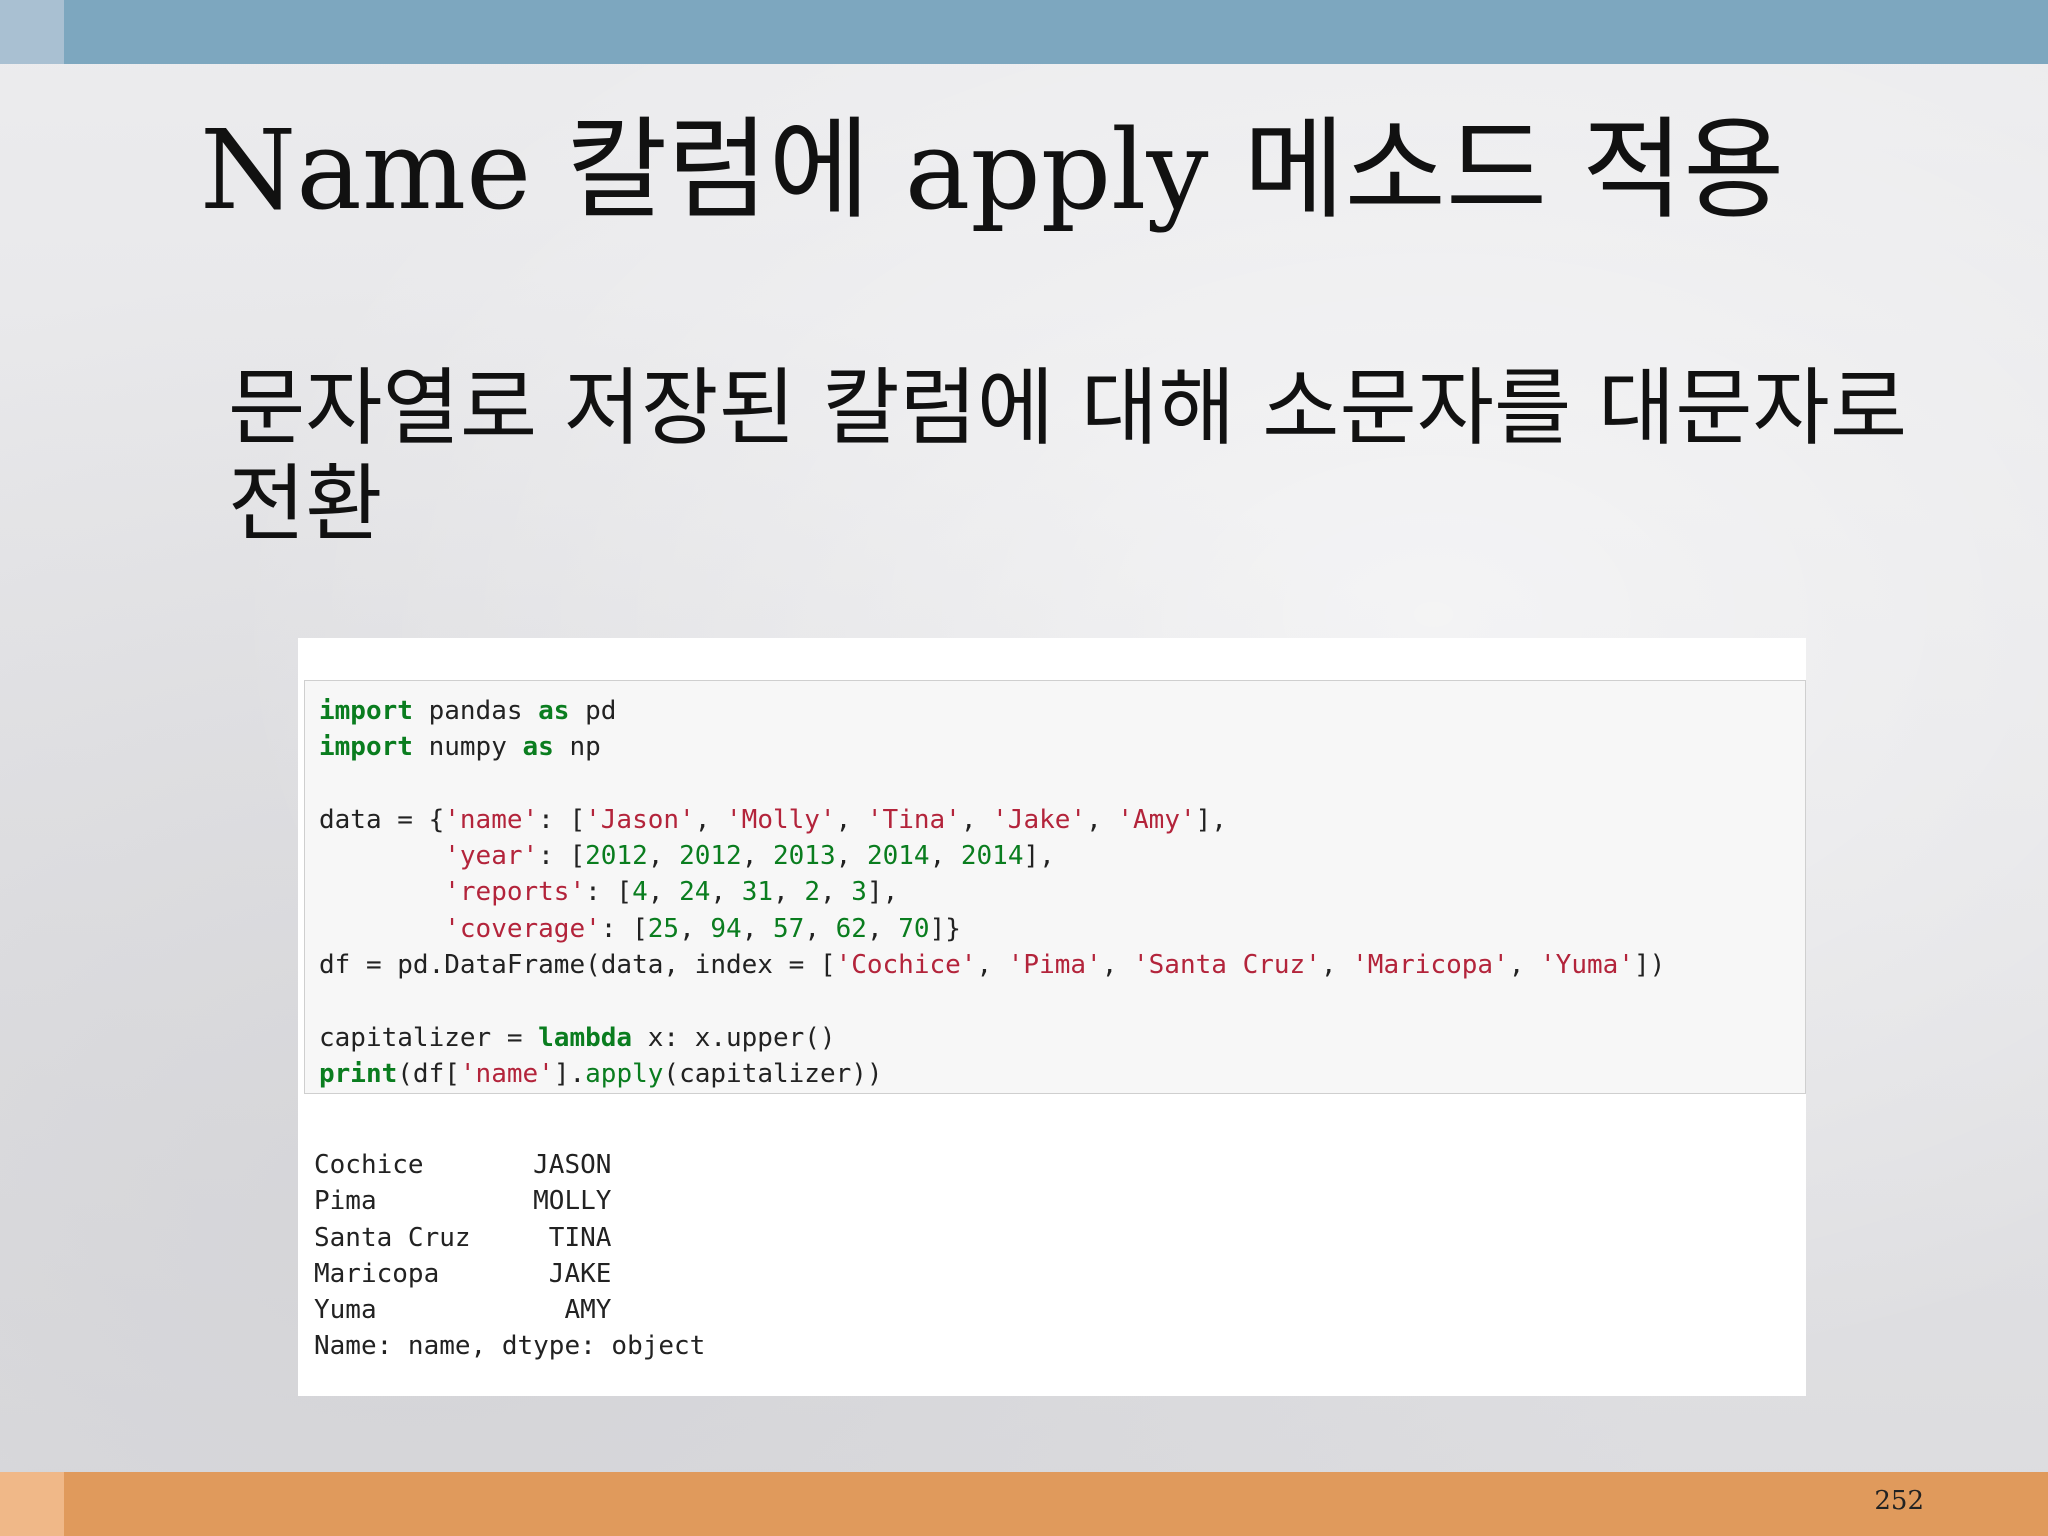 The image size is (2048, 1536). What do you see at coordinates (726, 928) in the screenshot?
I see `code-token-num: 94` at bounding box center [726, 928].